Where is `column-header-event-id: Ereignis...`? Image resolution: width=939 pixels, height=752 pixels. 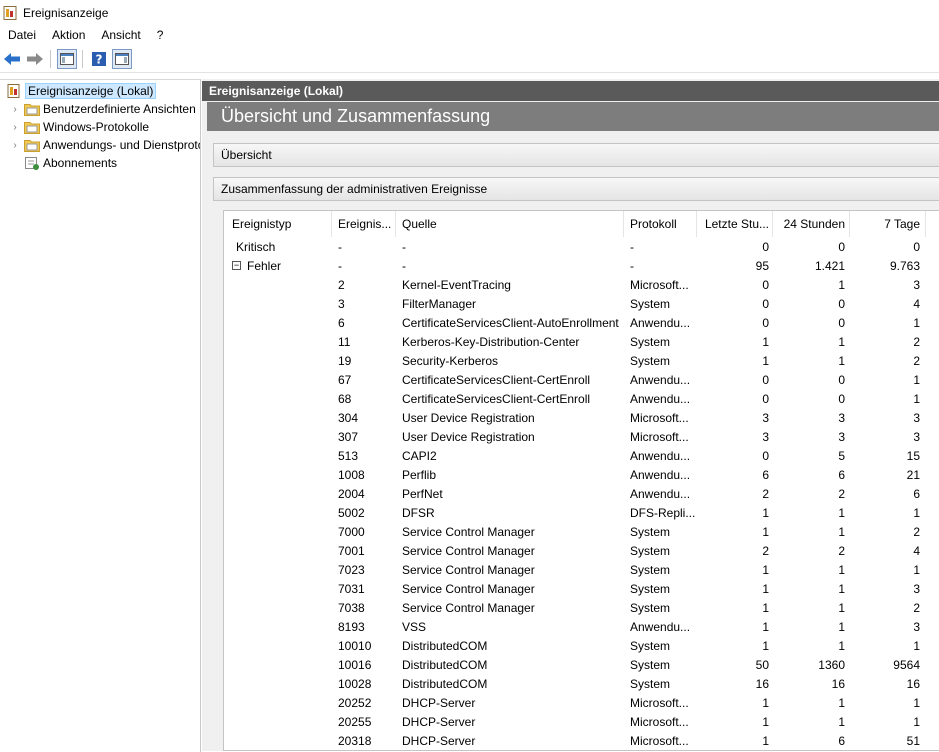 column-header-event-id: Ereignis... is located at coordinates (364, 224).